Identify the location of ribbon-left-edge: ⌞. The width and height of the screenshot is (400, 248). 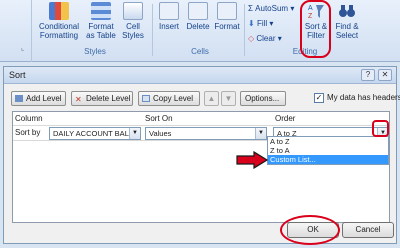
(16, 31).